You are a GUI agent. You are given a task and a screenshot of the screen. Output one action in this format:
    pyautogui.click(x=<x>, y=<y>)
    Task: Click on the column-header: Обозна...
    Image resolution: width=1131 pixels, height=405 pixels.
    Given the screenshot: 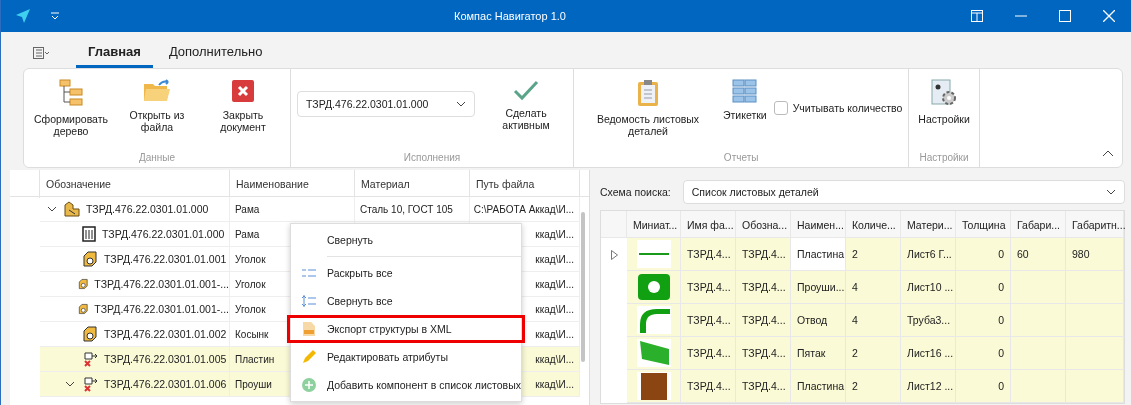 What is the action you would take?
    pyautogui.click(x=763, y=224)
    